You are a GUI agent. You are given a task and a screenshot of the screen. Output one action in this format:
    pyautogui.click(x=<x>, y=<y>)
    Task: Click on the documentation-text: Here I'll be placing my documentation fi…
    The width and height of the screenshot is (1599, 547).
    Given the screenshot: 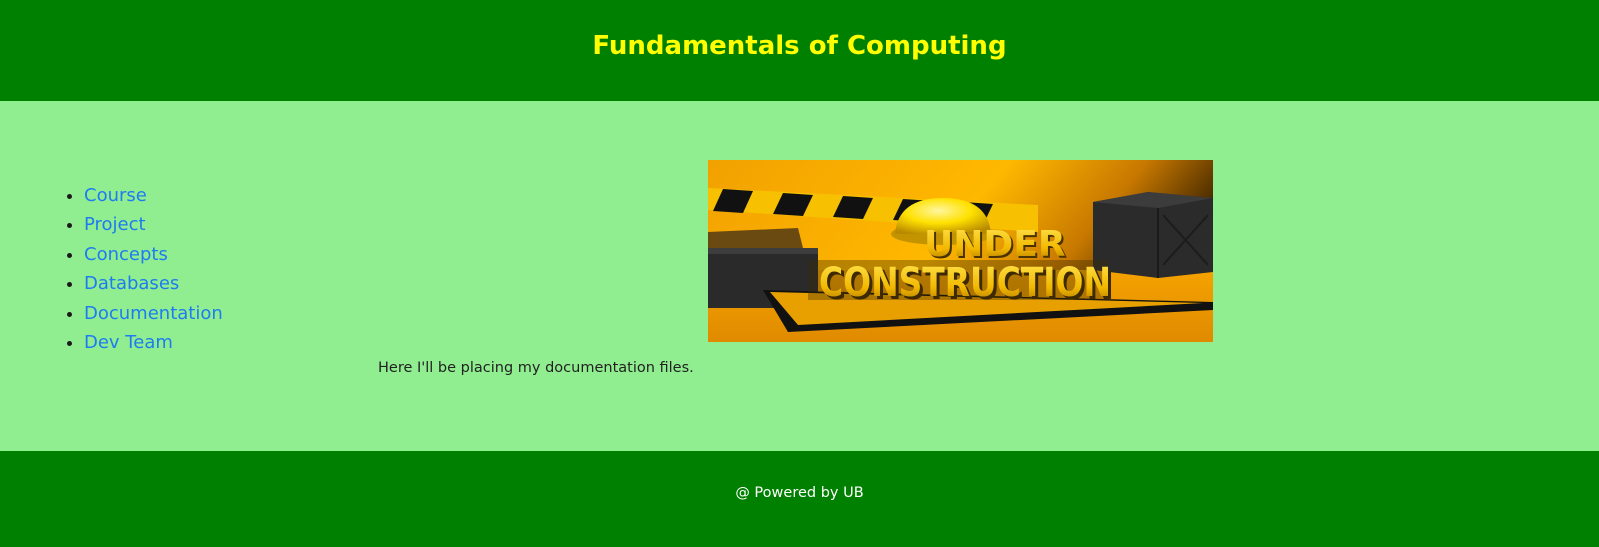 What is the action you would take?
    pyautogui.click(x=536, y=368)
    